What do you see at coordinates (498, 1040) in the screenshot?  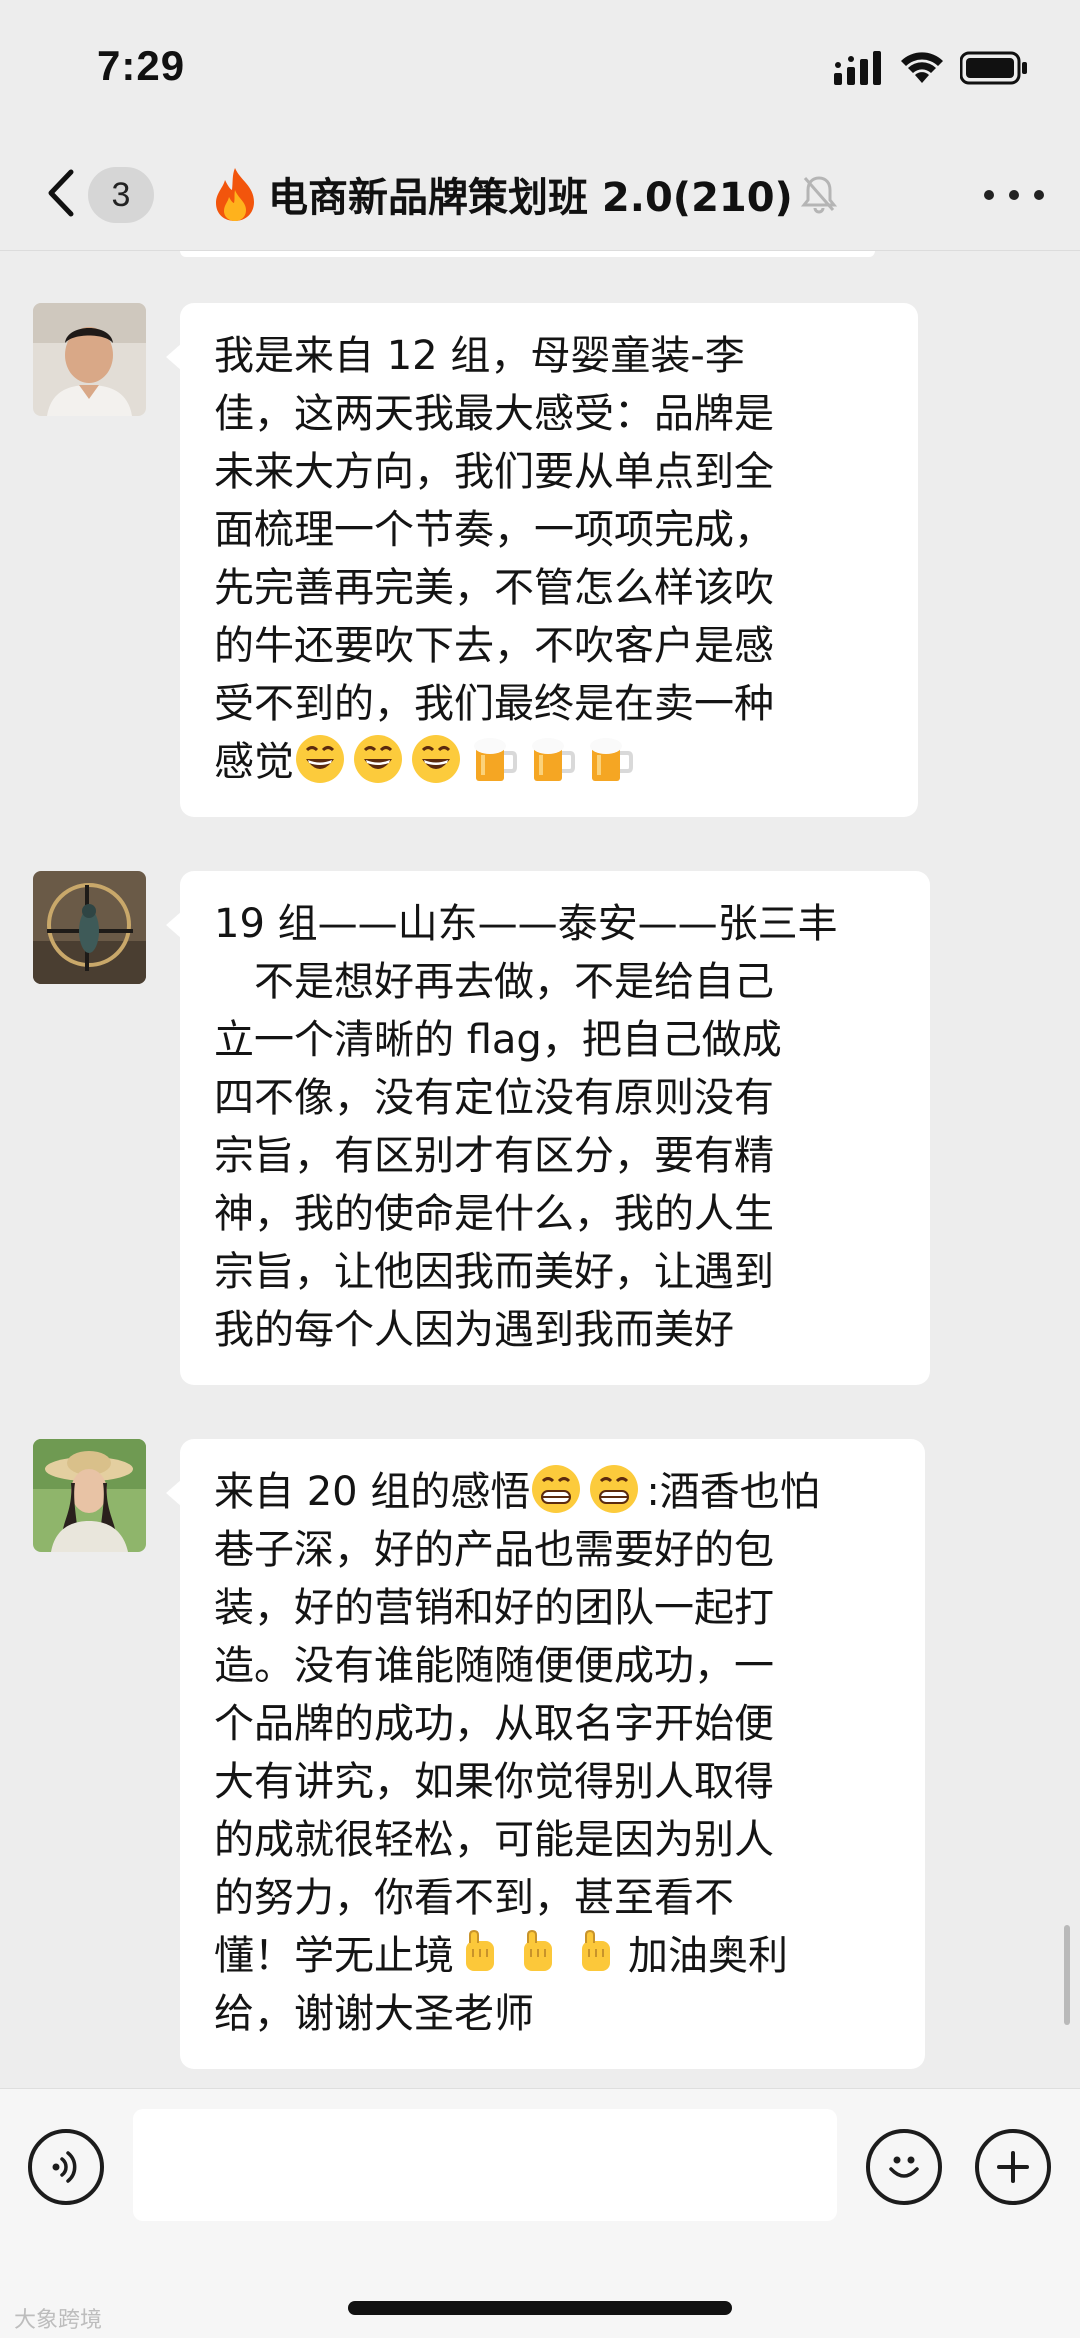 I see `message-text-line: 立一个清晰的 flag，把自己做成` at bounding box center [498, 1040].